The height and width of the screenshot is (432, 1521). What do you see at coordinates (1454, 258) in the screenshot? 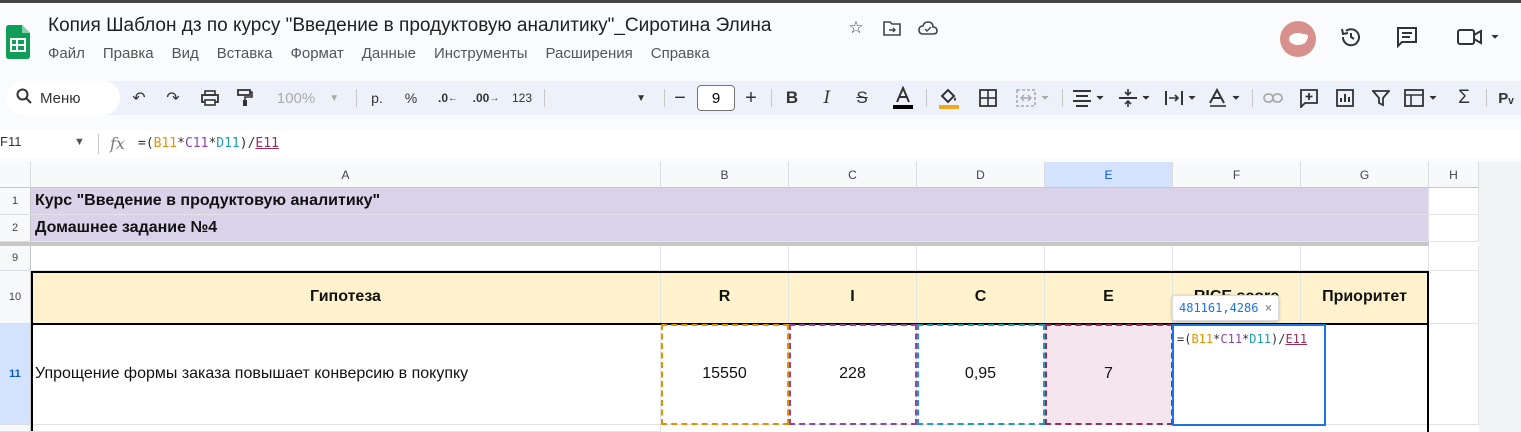
I see `cell-h9` at bounding box center [1454, 258].